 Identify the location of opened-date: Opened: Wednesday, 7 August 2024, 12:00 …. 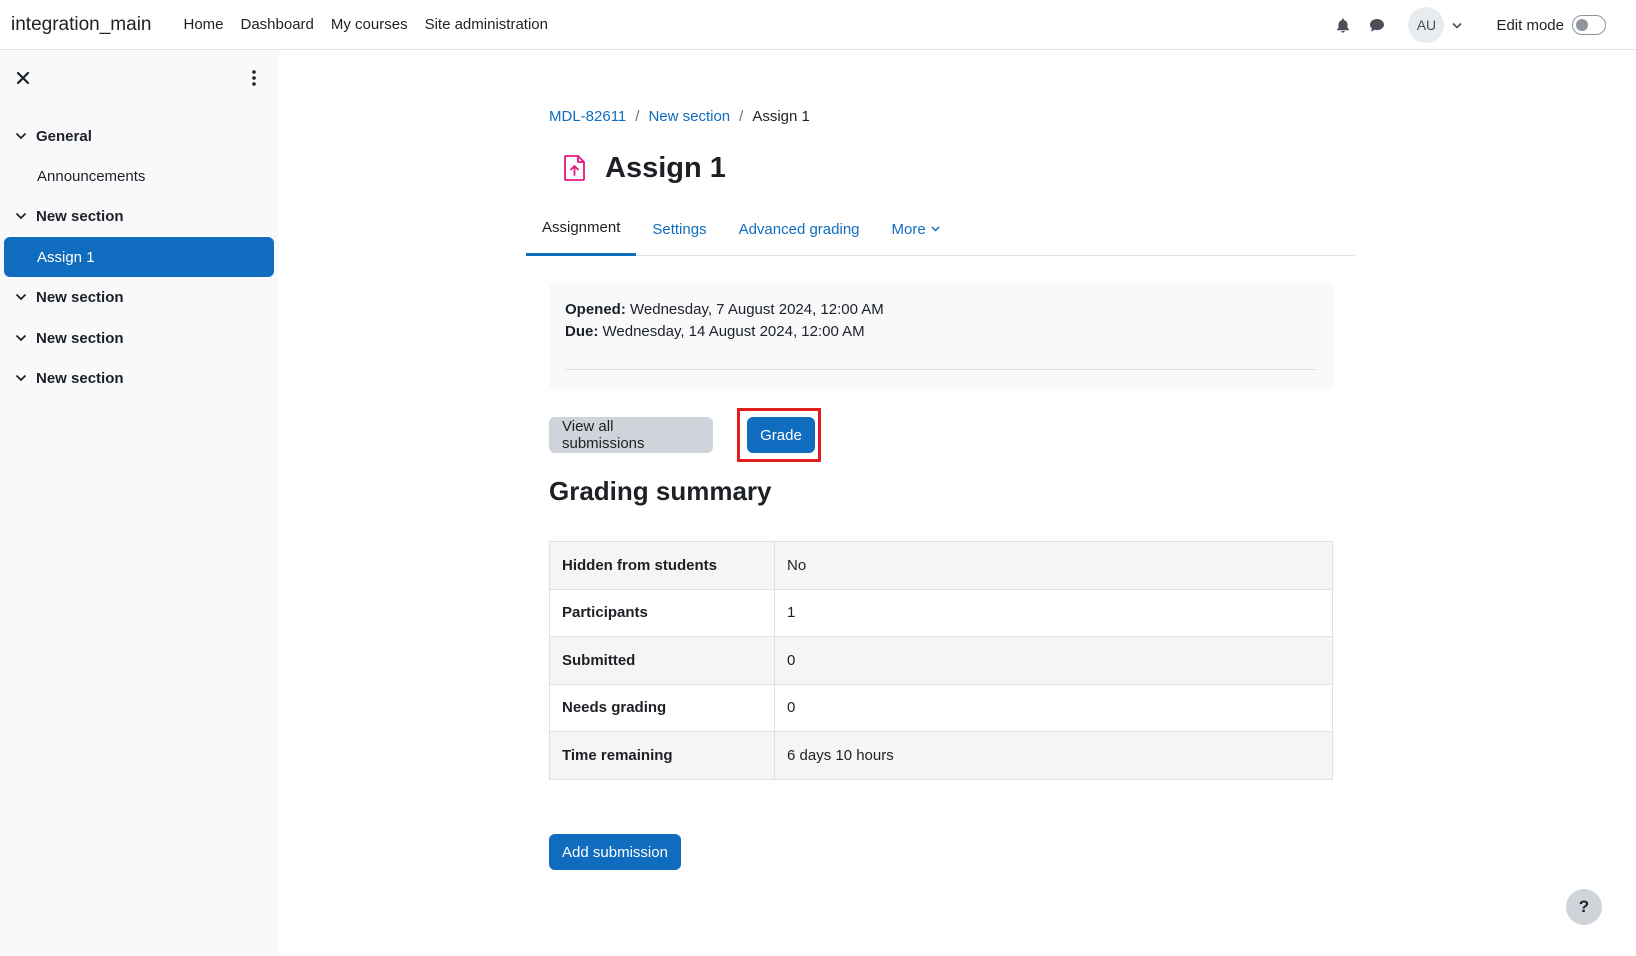
(941, 310).